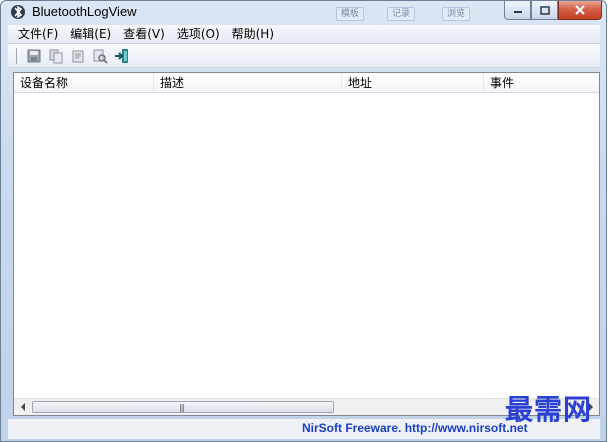 The height and width of the screenshot is (442, 616). I want to click on arrow-left-icon, so click(22, 407).